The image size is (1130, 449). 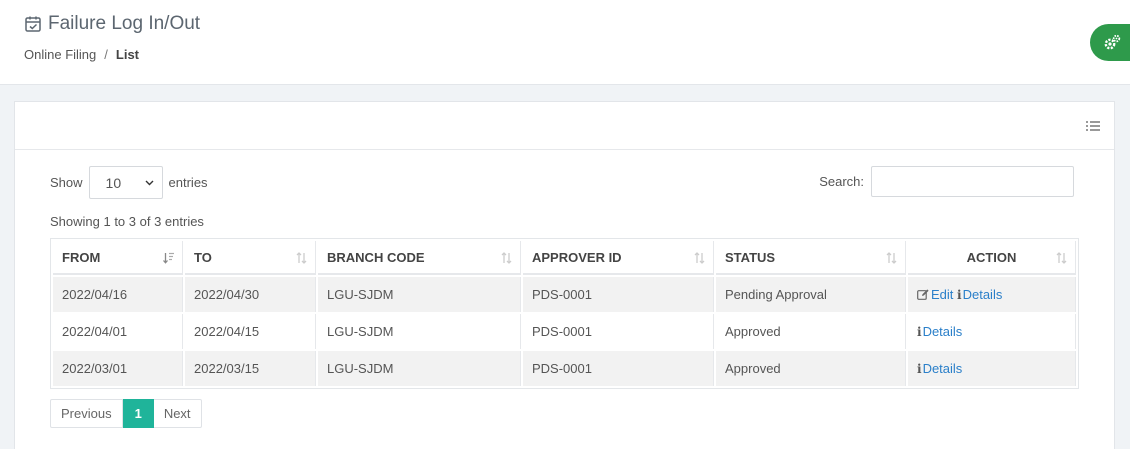 What do you see at coordinates (33, 24) in the screenshot?
I see `calendar-check-icon` at bounding box center [33, 24].